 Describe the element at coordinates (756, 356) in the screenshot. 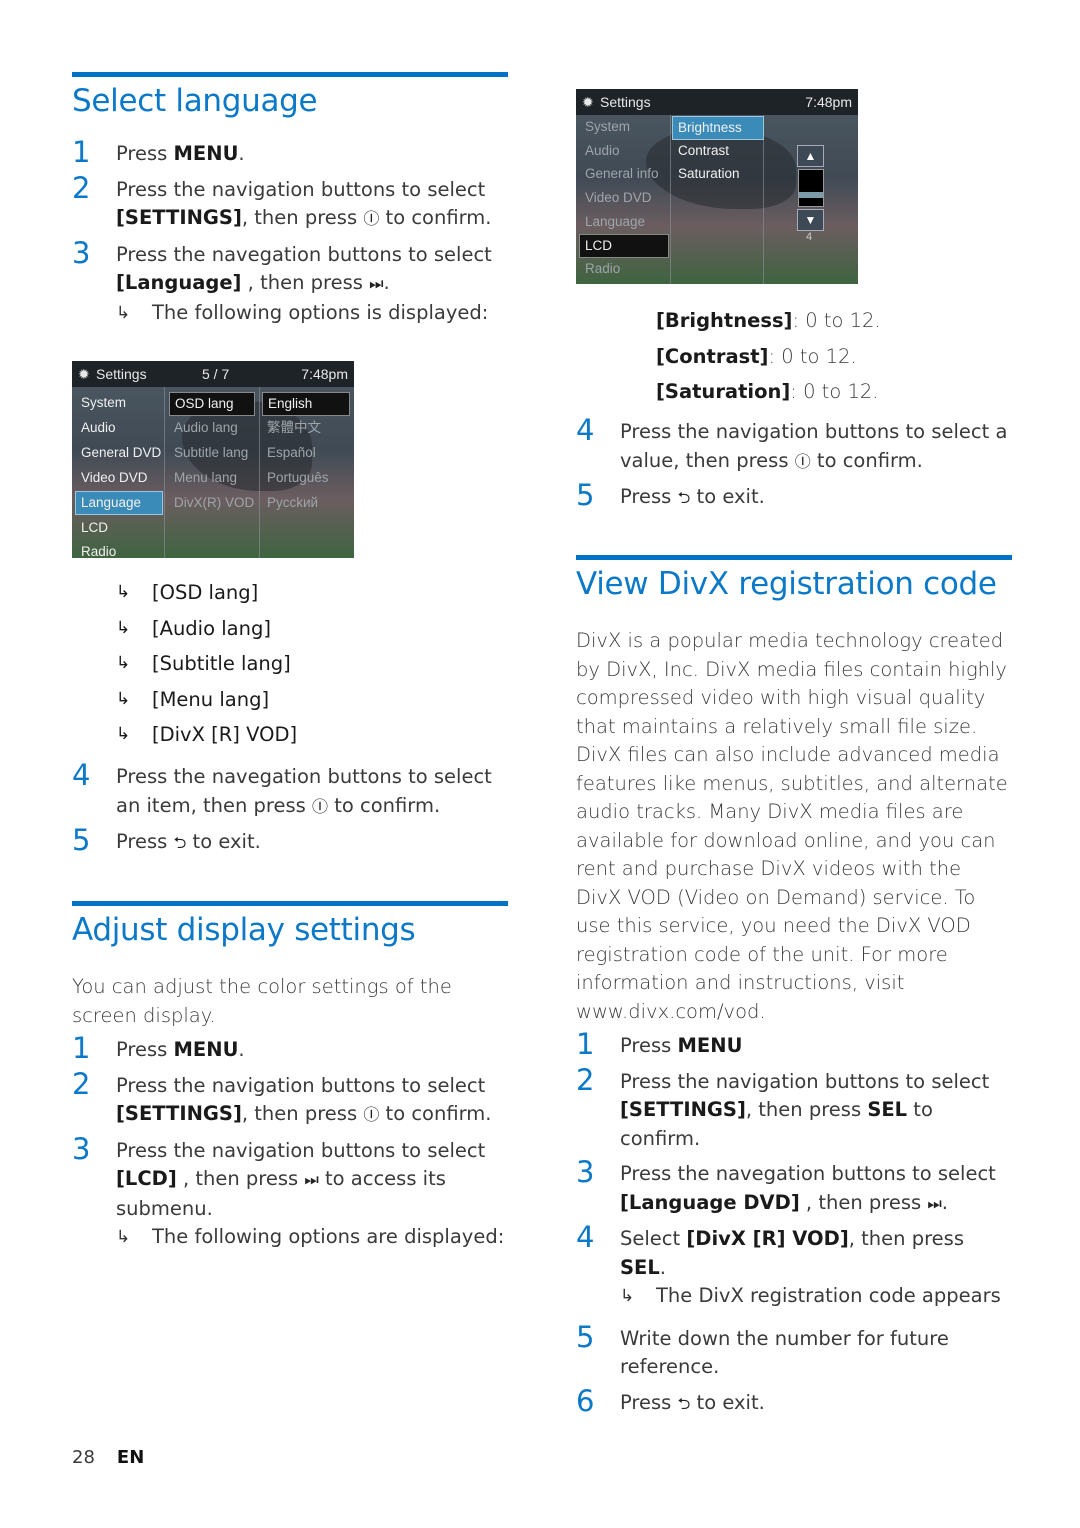

I see `range-contrast: [Contrast]: 0 to 12.` at that location.